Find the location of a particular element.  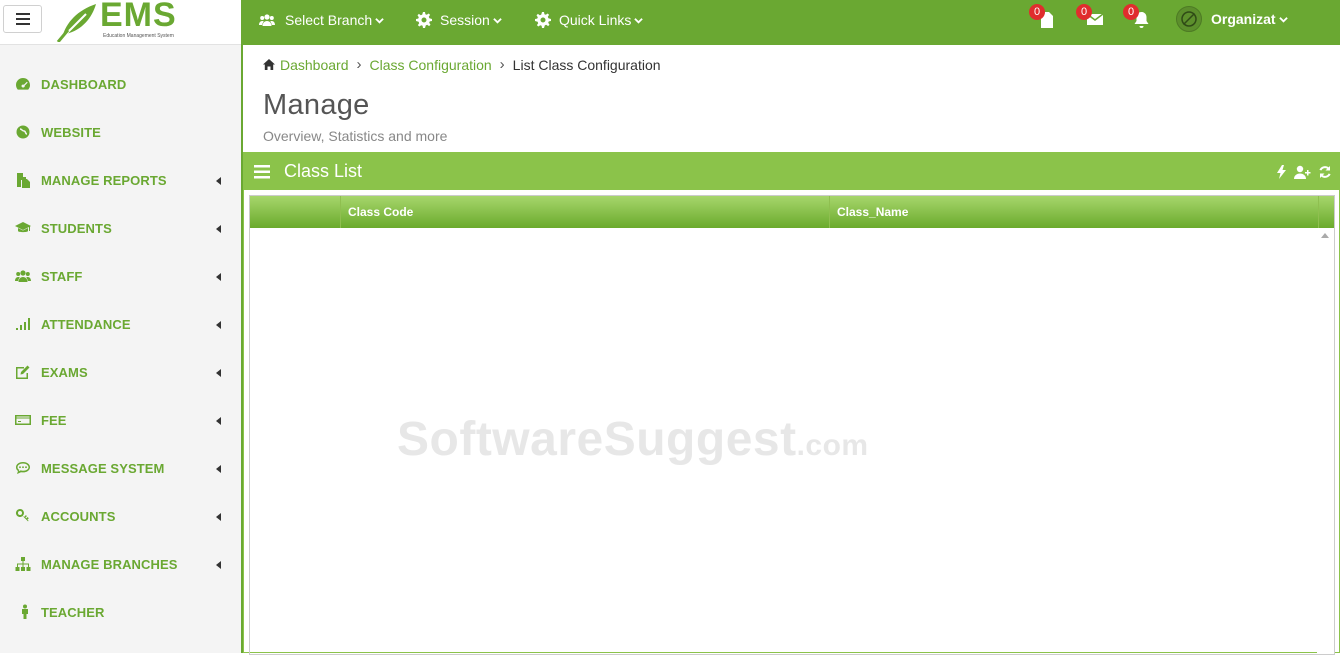

add-user-icon is located at coordinates (1302, 172).